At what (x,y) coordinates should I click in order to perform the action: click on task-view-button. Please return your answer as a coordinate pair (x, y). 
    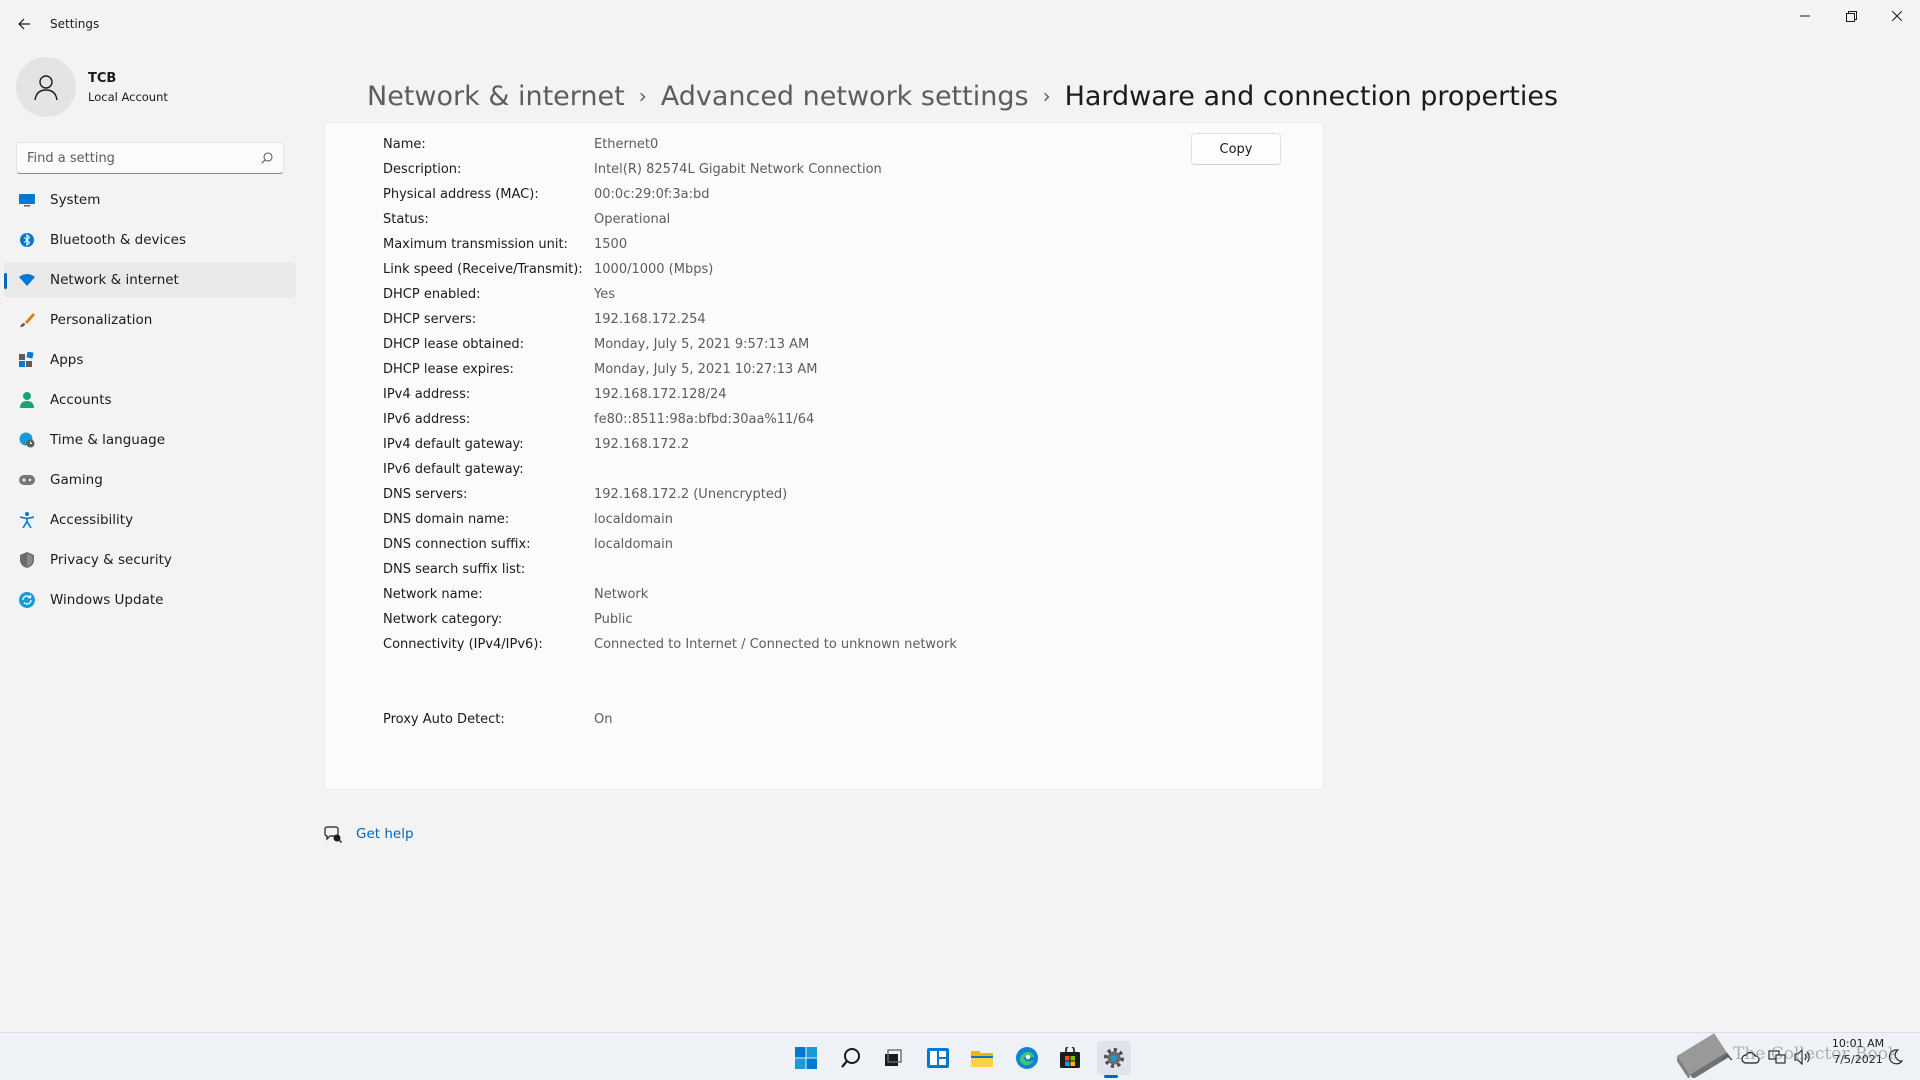
    Looking at the image, I should click on (893, 1058).